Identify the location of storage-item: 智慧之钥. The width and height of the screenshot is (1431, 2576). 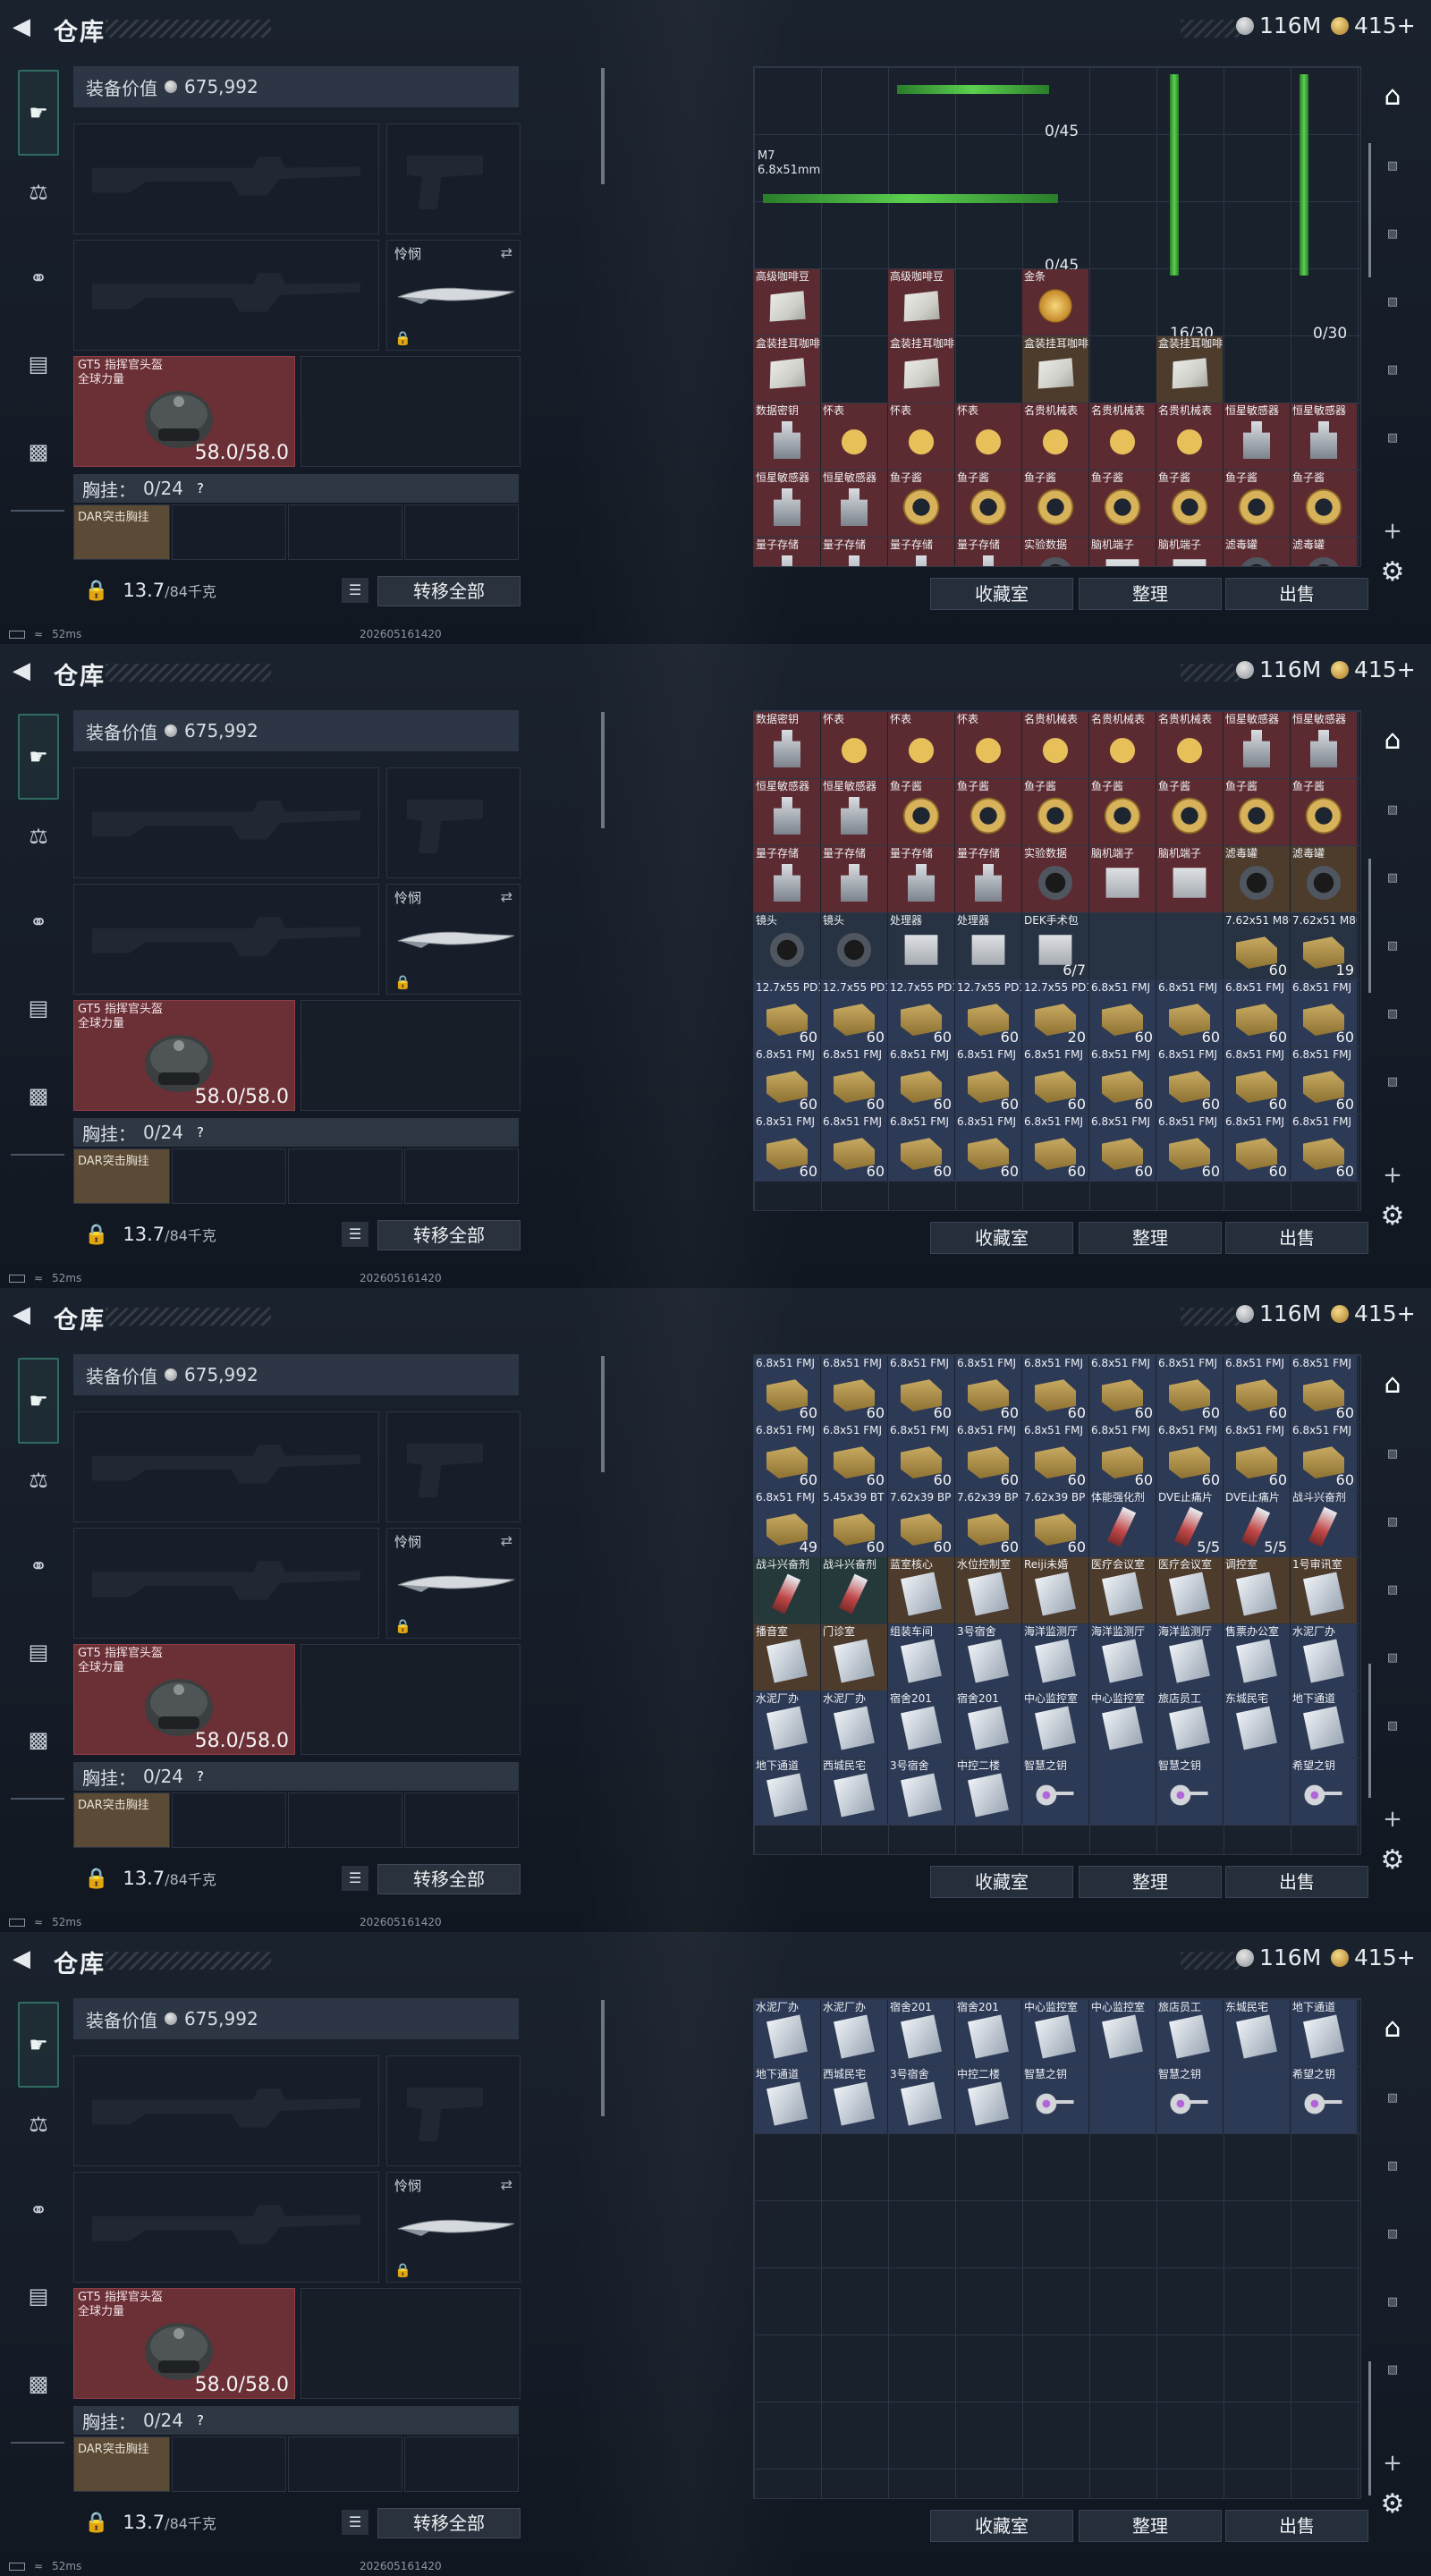
(1055, 1791).